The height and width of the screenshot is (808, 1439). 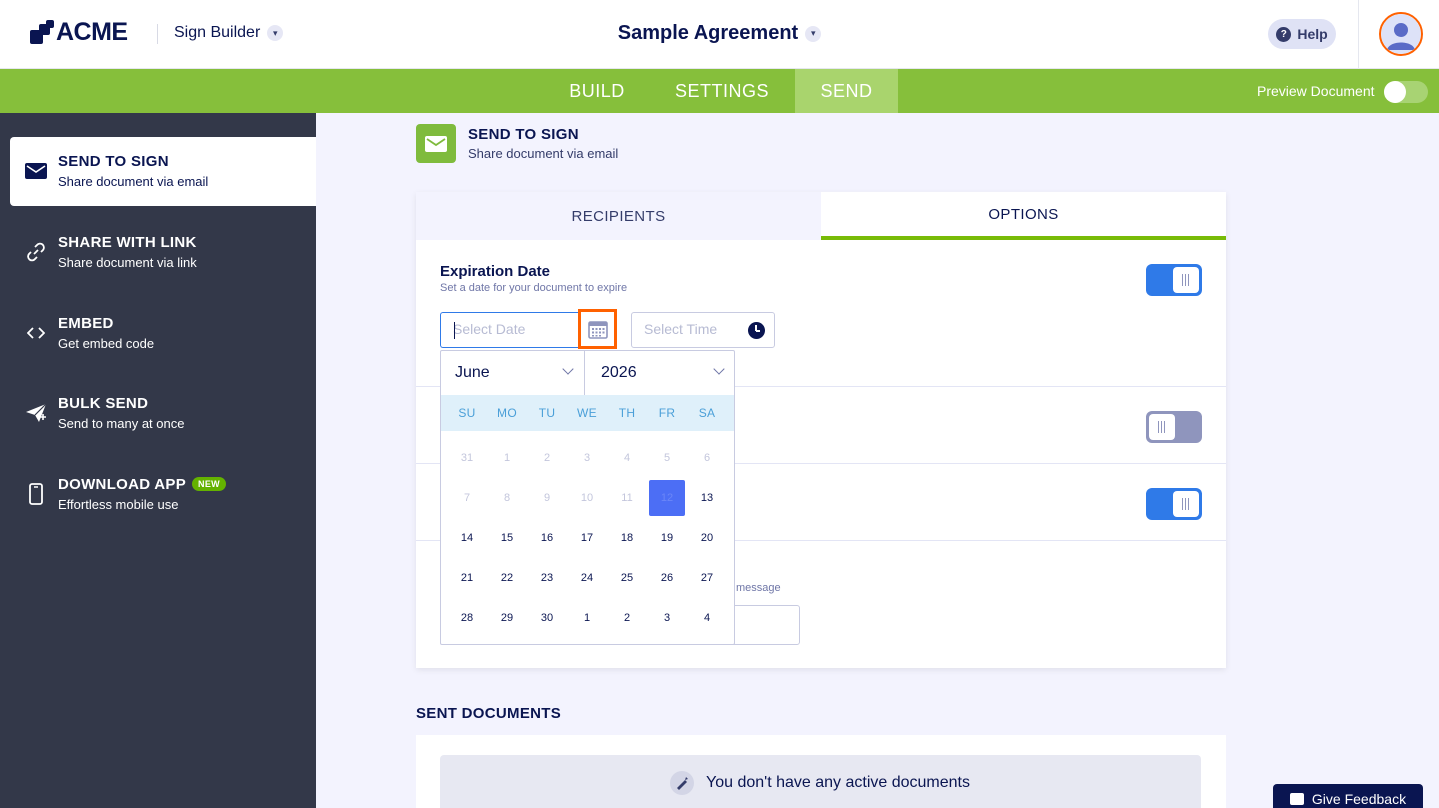 I want to click on calendar-day: 5, so click(x=667, y=458).